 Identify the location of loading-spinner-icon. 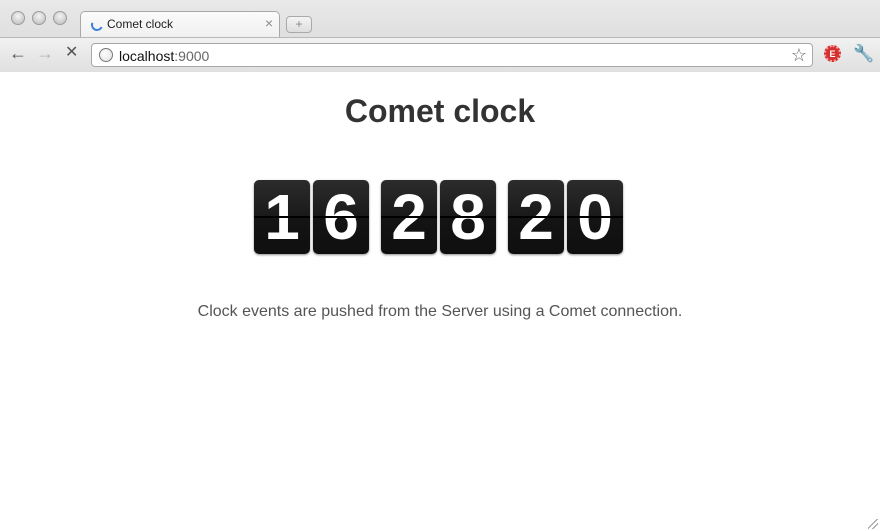
(97, 25).